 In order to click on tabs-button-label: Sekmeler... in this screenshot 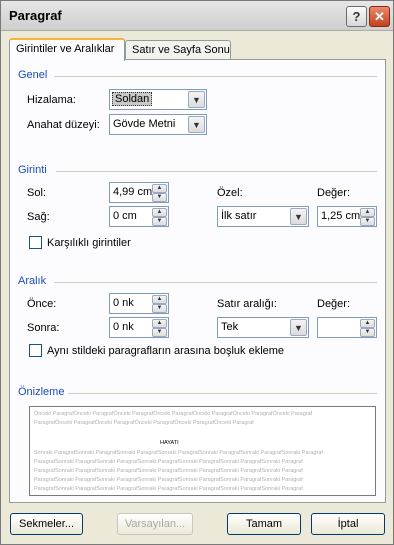, I will do `click(46, 524)`.